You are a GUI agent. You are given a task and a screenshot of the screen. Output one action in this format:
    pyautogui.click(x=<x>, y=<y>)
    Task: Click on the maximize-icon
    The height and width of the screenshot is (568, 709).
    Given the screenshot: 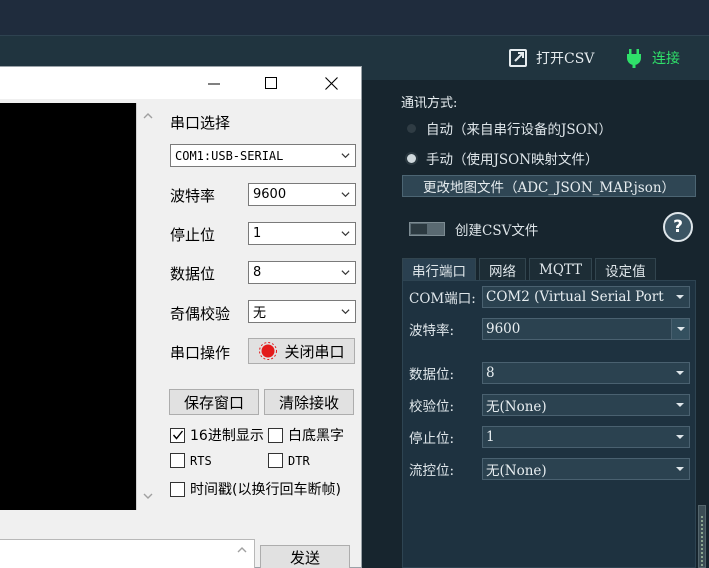 What is the action you would take?
    pyautogui.click(x=271, y=83)
    